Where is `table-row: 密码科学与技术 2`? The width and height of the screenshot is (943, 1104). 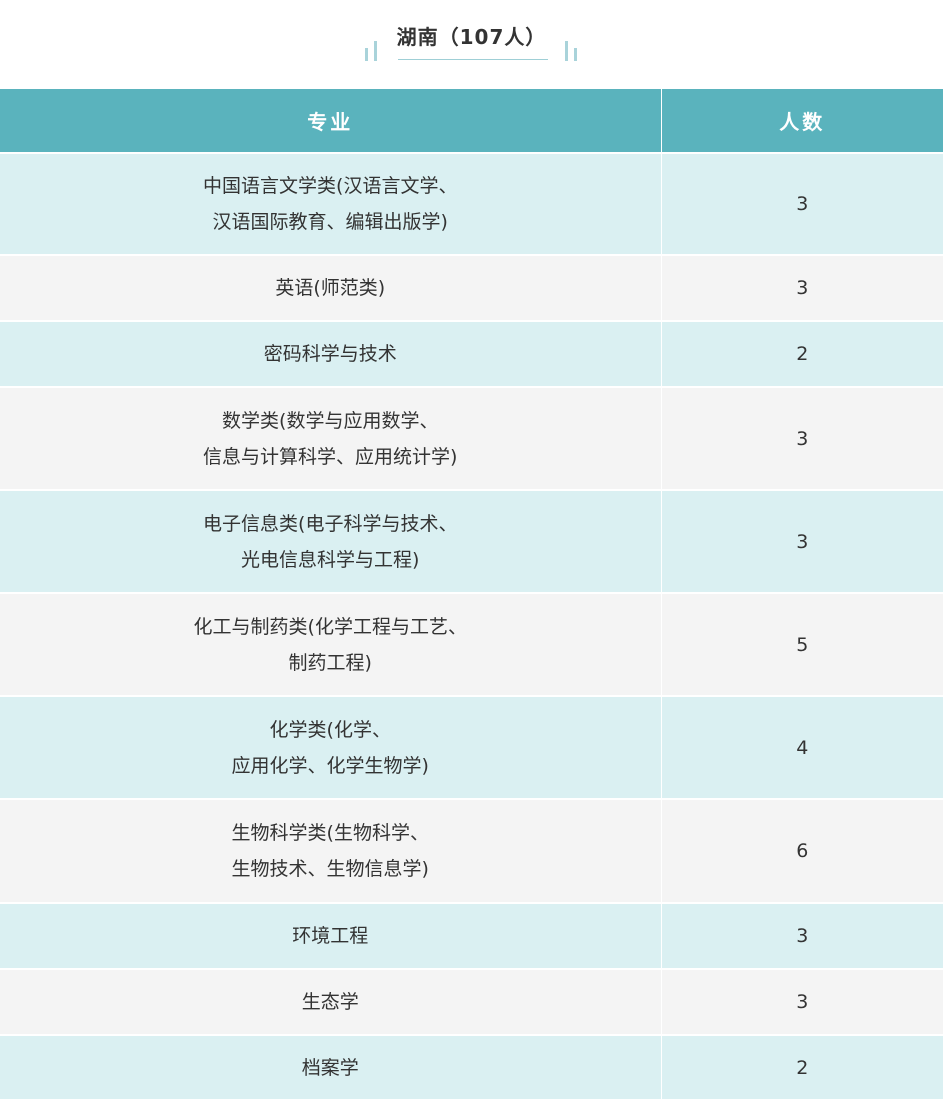 table-row: 密码科学与技术 2 is located at coordinates (471, 353).